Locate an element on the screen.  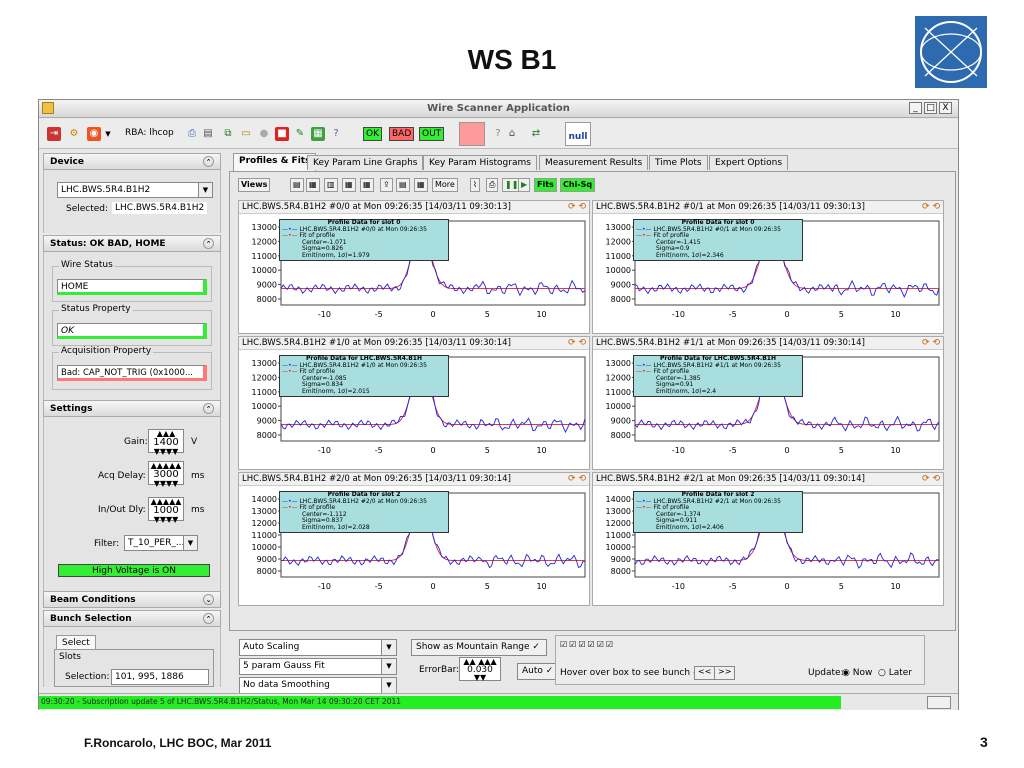
views-button: Views is located at coordinates (254, 185).